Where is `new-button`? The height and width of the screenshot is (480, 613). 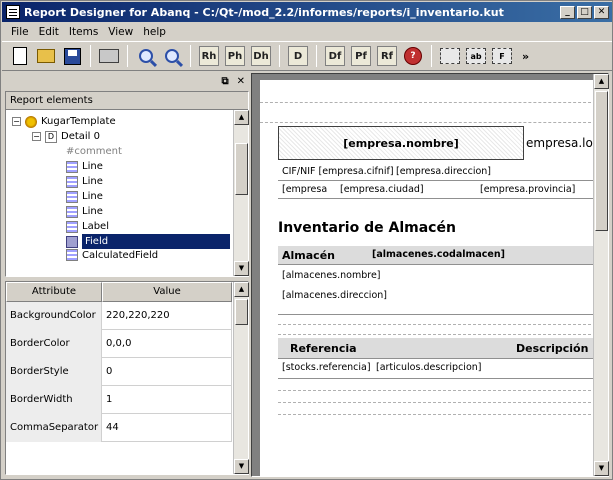 new-button is located at coordinates (20, 56).